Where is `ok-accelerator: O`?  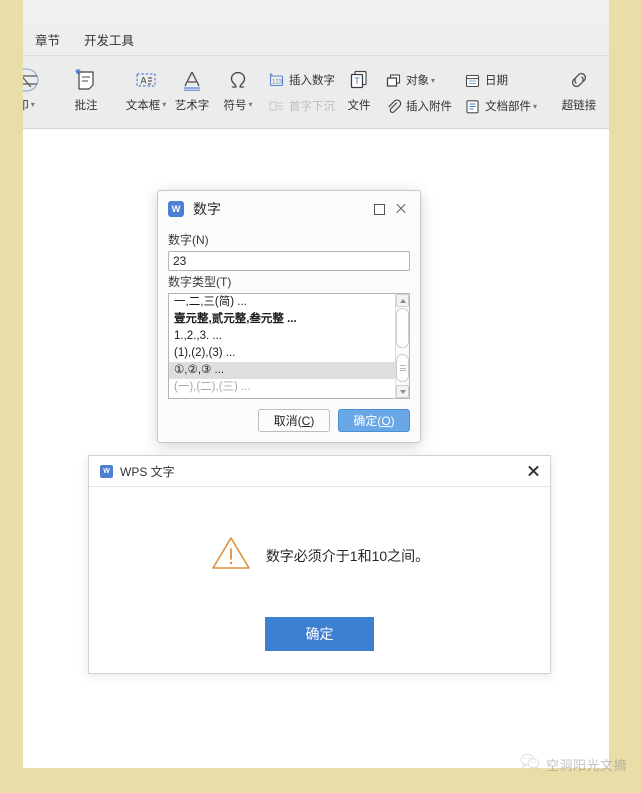
ok-accelerator: O is located at coordinates (386, 420).